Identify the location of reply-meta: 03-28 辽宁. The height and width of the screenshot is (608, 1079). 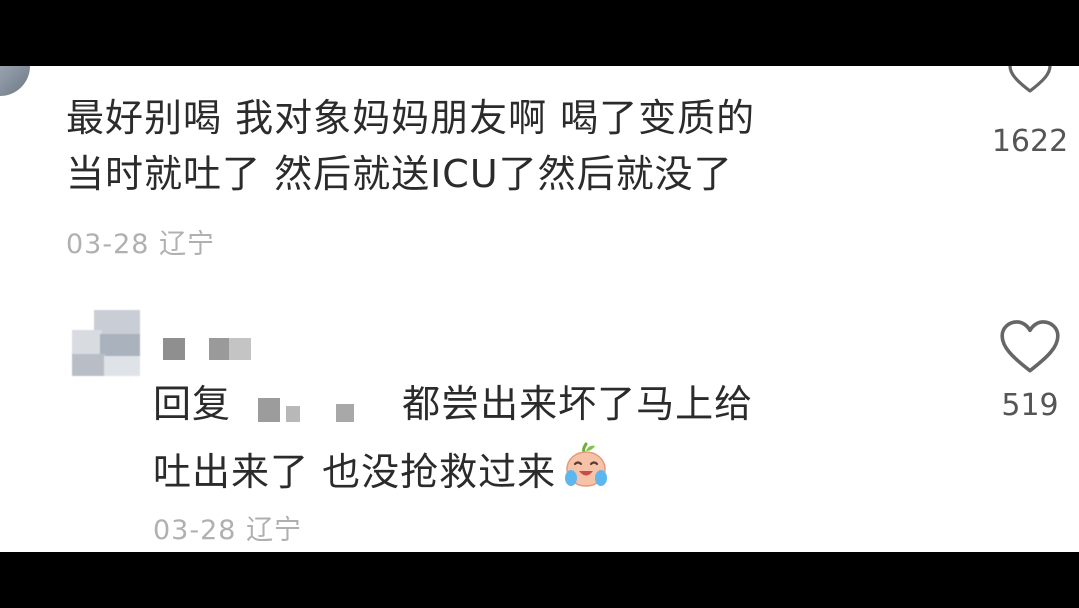
(227, 527).